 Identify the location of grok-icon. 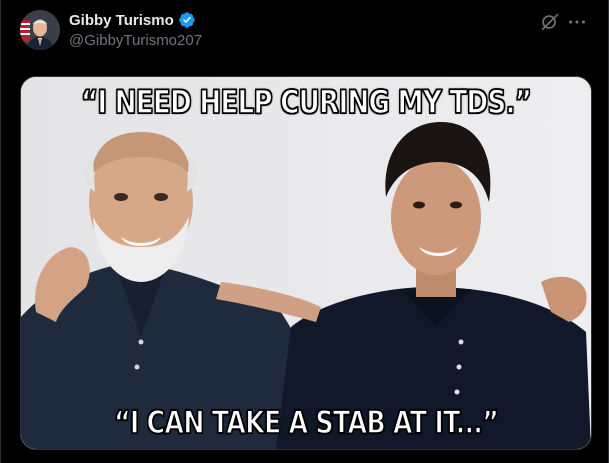
(550, 22).